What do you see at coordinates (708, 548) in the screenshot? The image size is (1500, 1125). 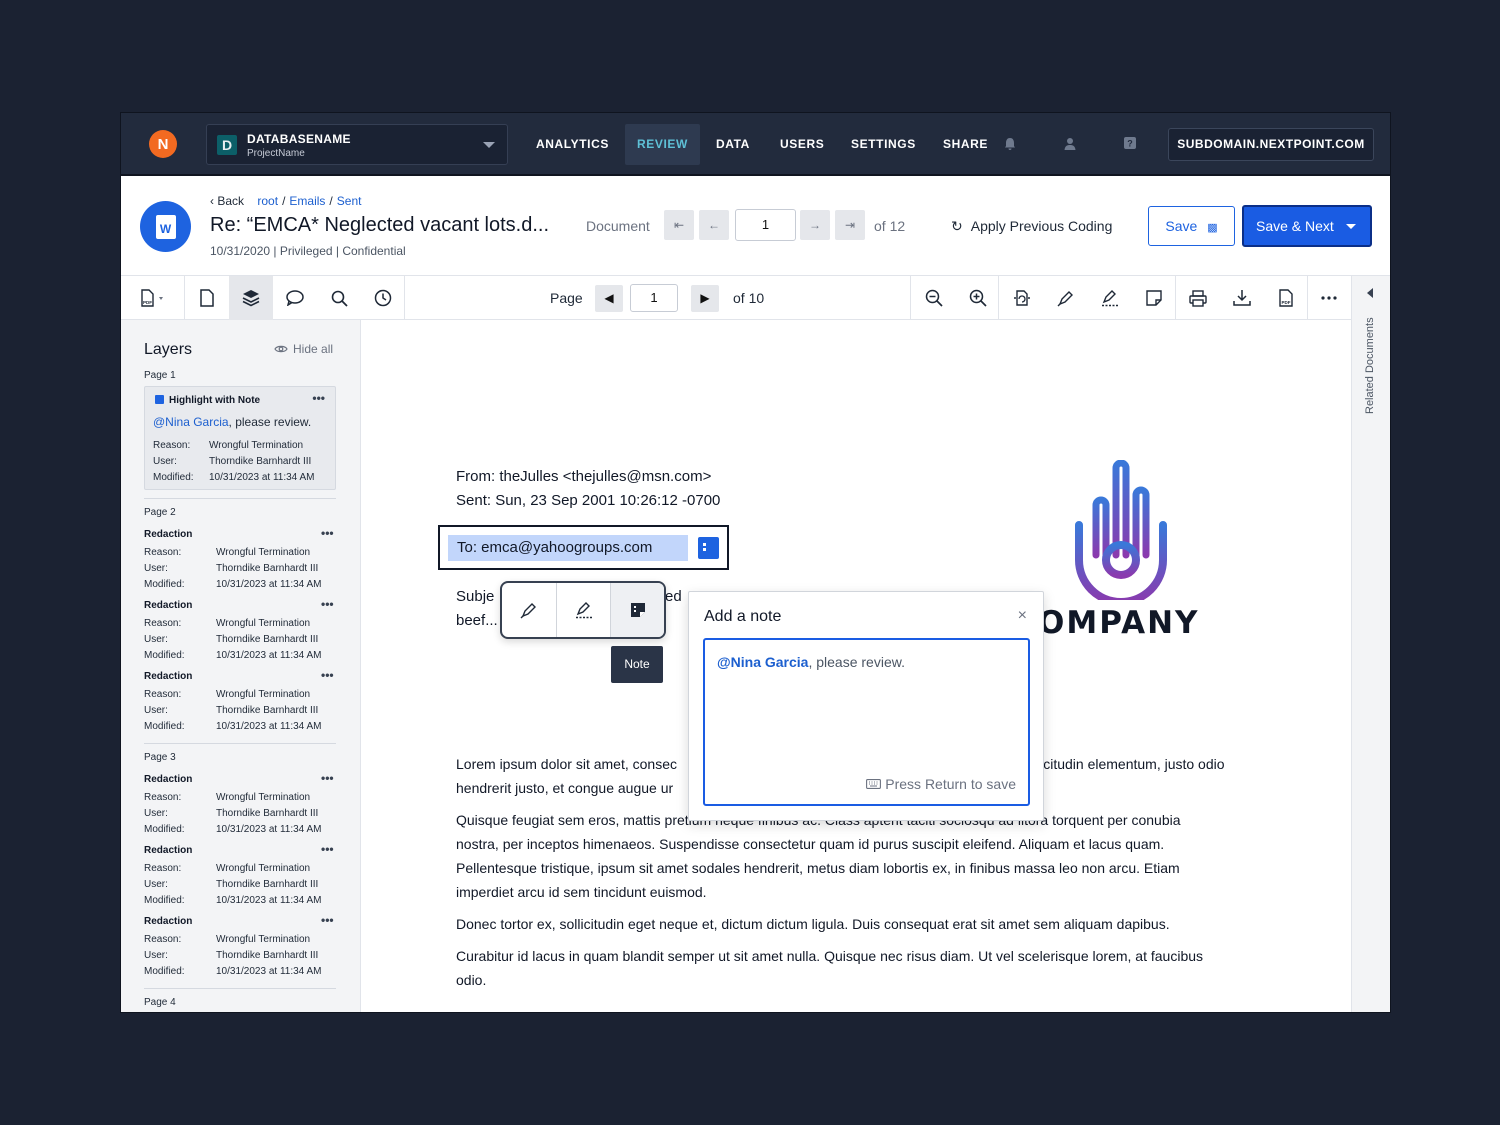 I see `note-marker-icon` at bounding box center [708, 548].